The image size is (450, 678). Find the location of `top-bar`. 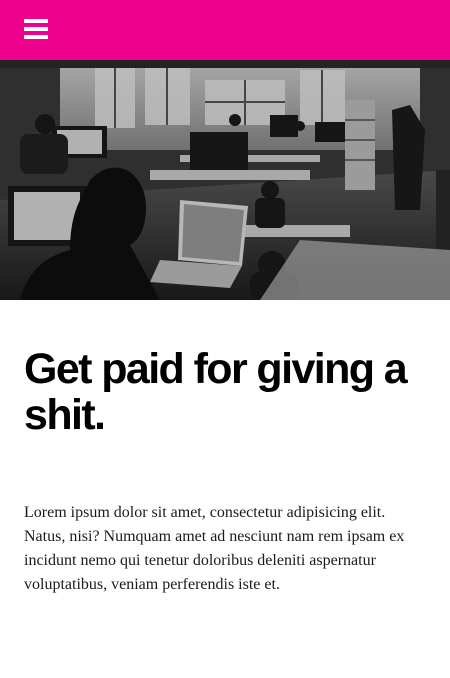

top-bar is located at coordinates (225, 30).